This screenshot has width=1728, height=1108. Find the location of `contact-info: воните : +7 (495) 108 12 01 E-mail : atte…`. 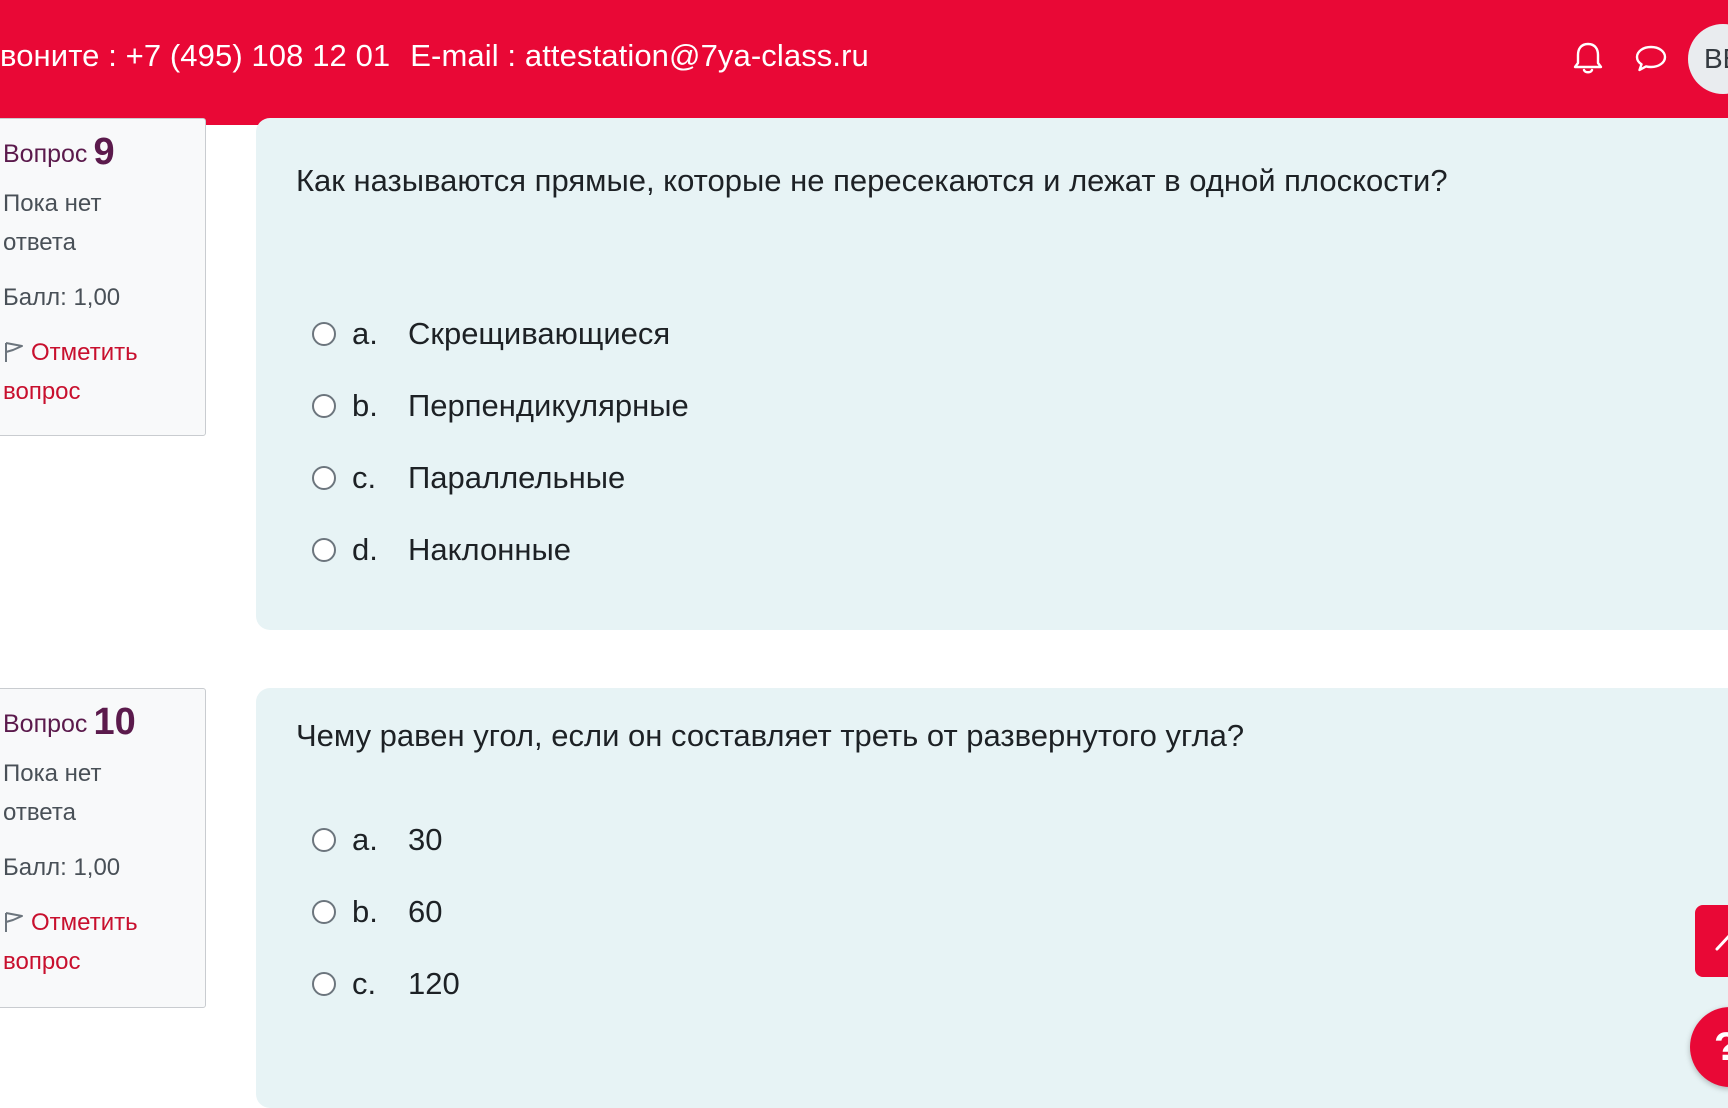

contact-info: воните : +7 (495) 108 12 01 E-mail : atte… is located at coordinates (434, 56).